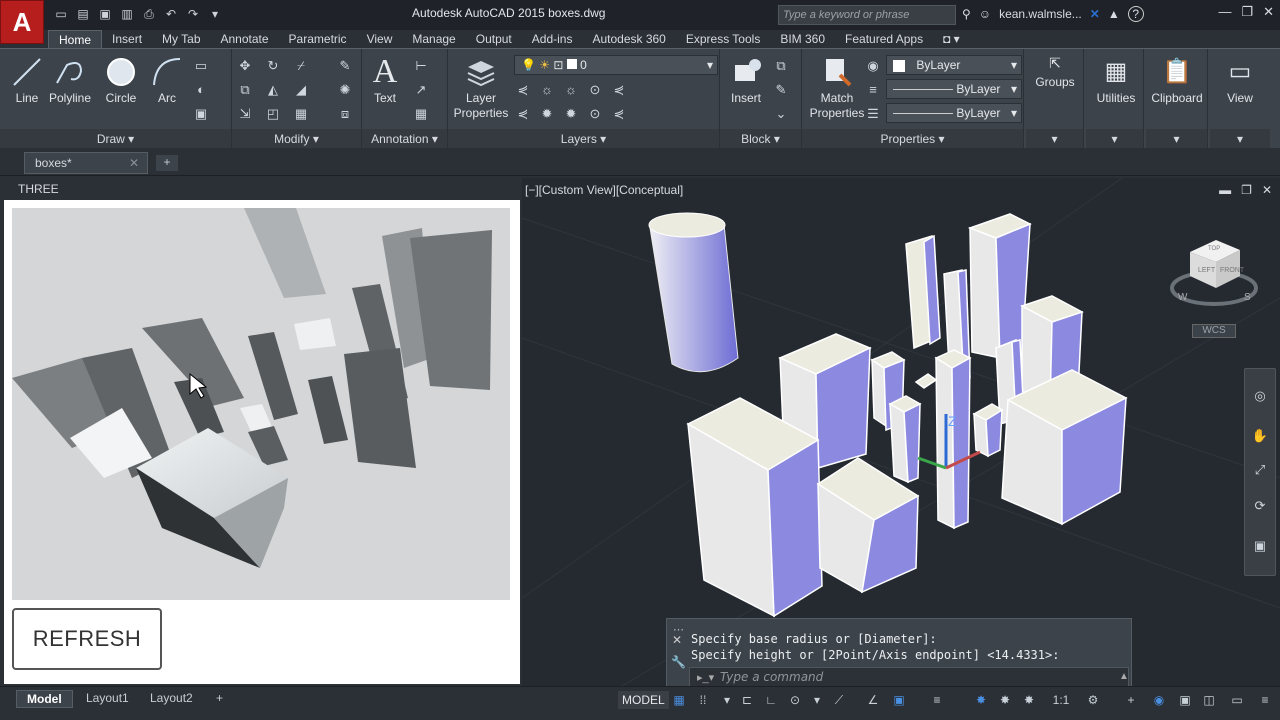 The width and height of the screenshot is (1280, 720). I want to click on exchange-icon: ✕, so click(1095, 14).